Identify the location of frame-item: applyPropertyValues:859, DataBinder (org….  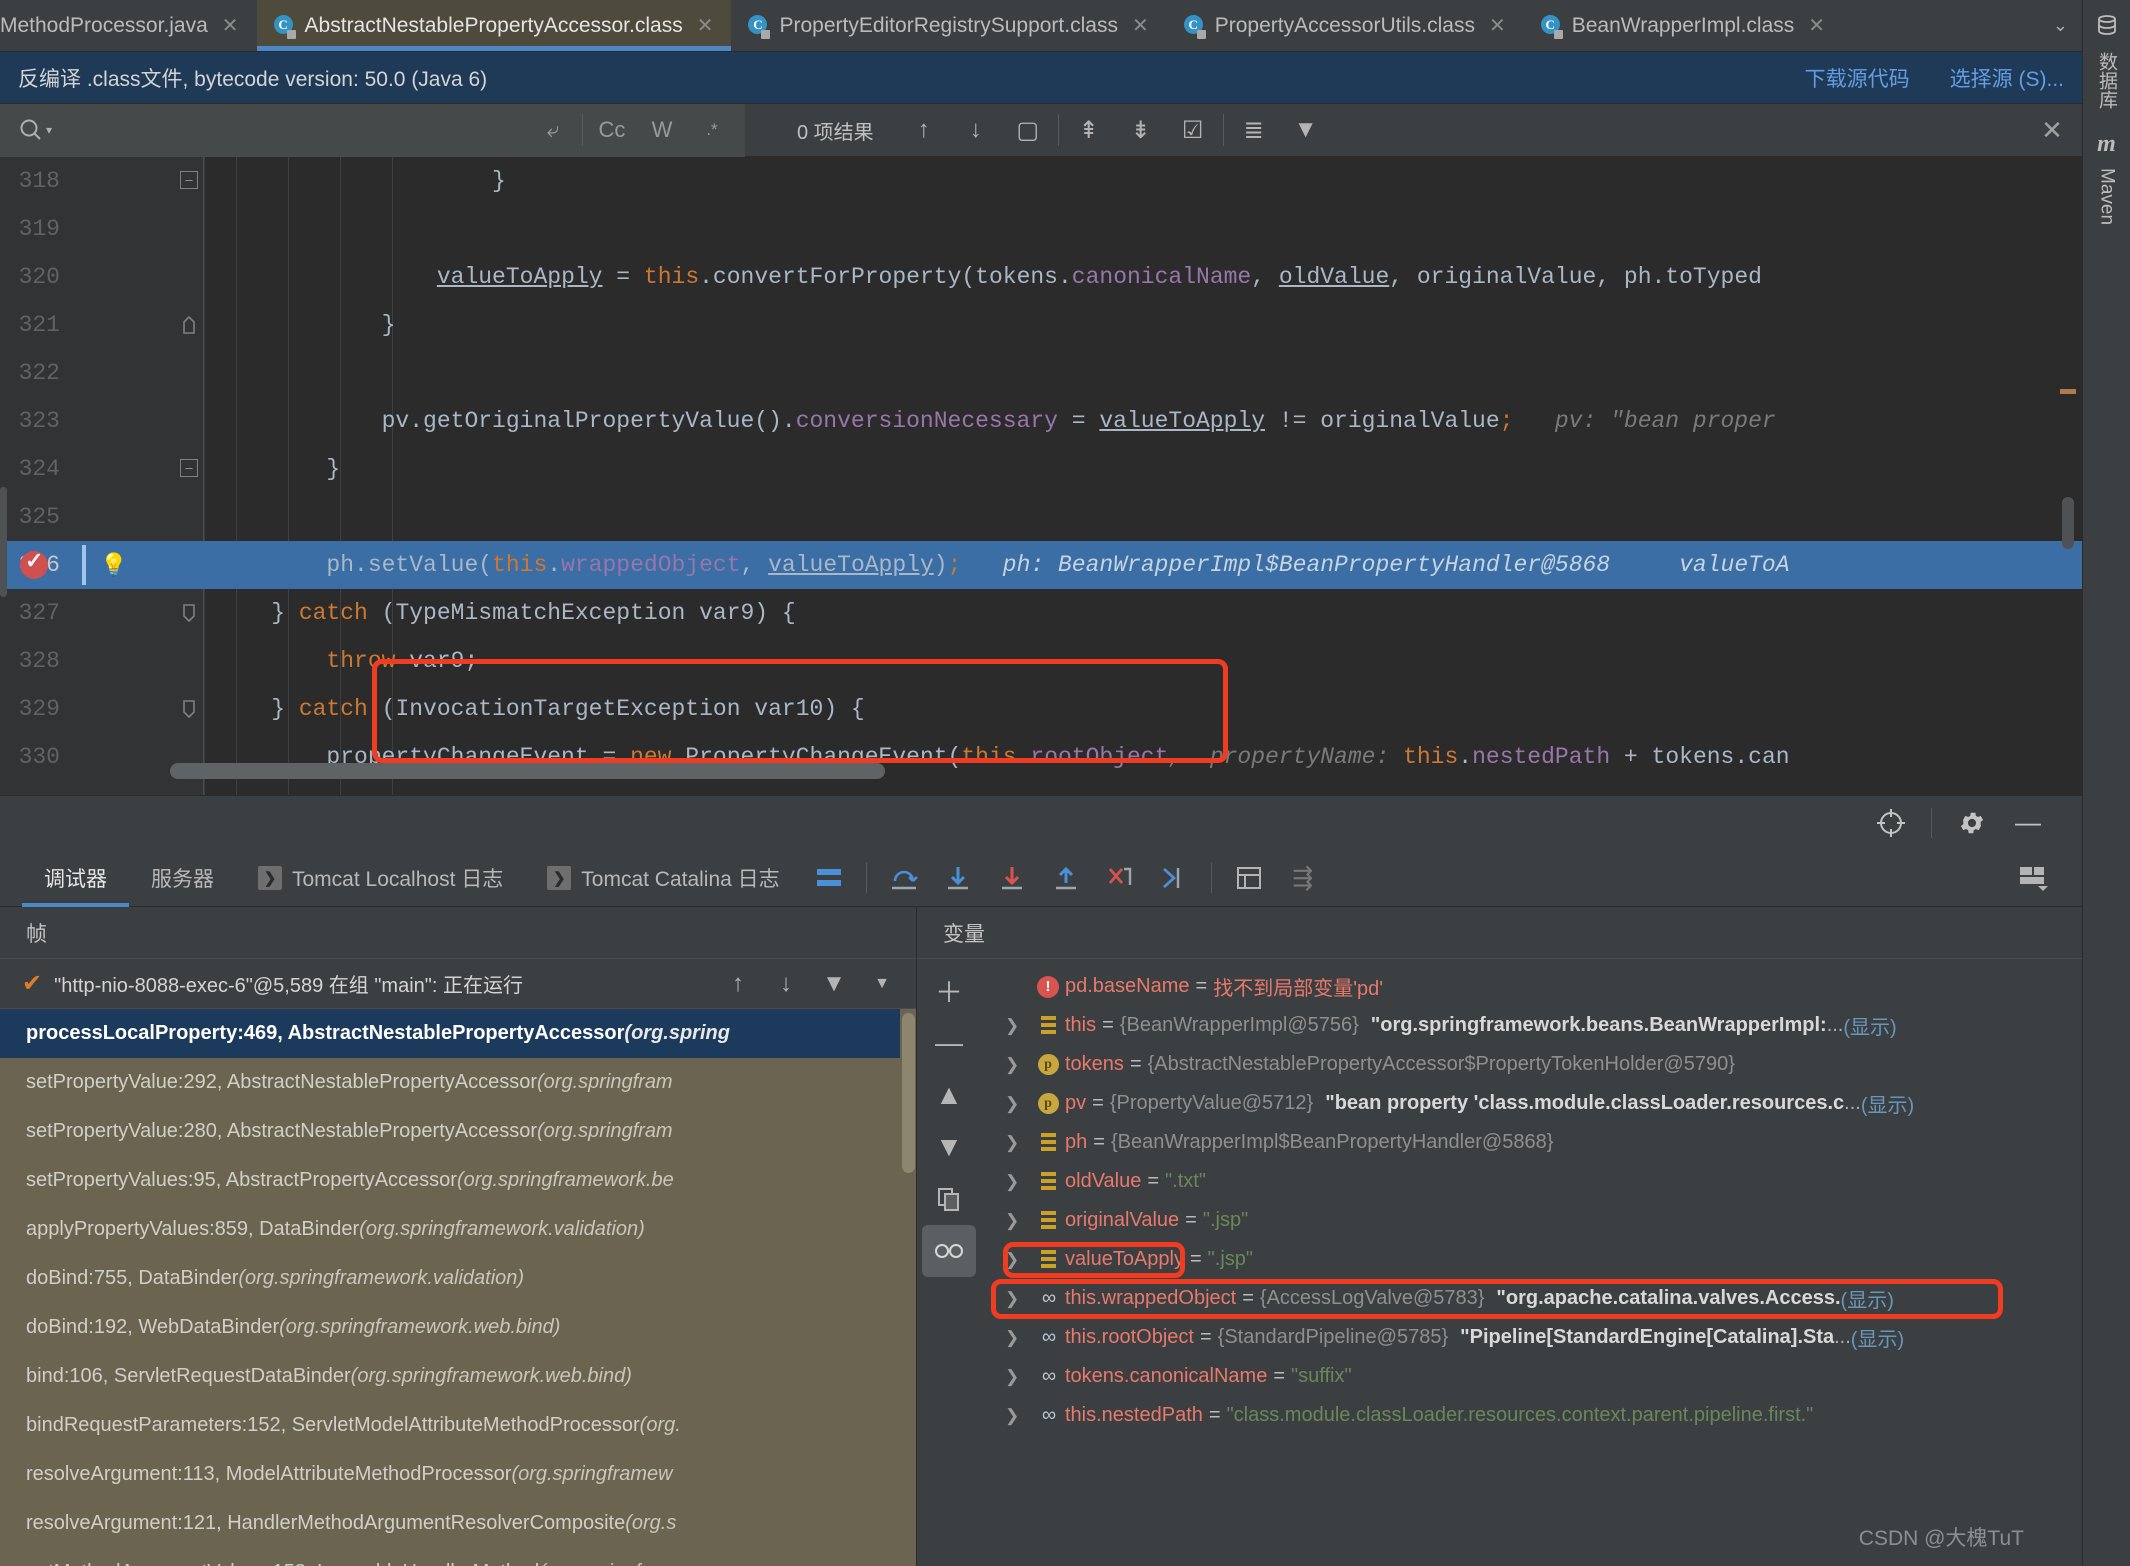
(450, 1229).